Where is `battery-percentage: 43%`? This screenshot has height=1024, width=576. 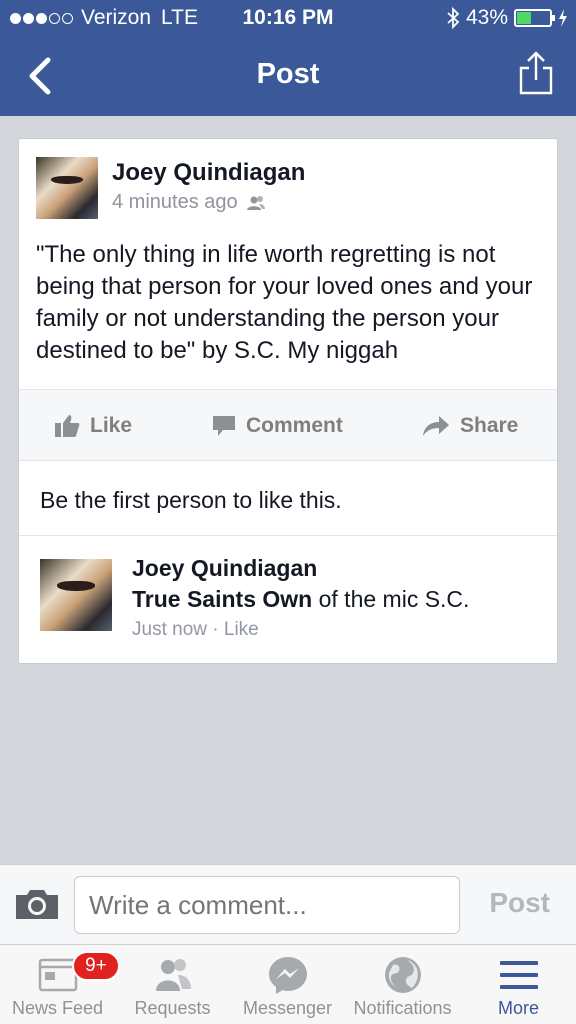 battery-percentage: 43% is located at coordinates (486, 17).